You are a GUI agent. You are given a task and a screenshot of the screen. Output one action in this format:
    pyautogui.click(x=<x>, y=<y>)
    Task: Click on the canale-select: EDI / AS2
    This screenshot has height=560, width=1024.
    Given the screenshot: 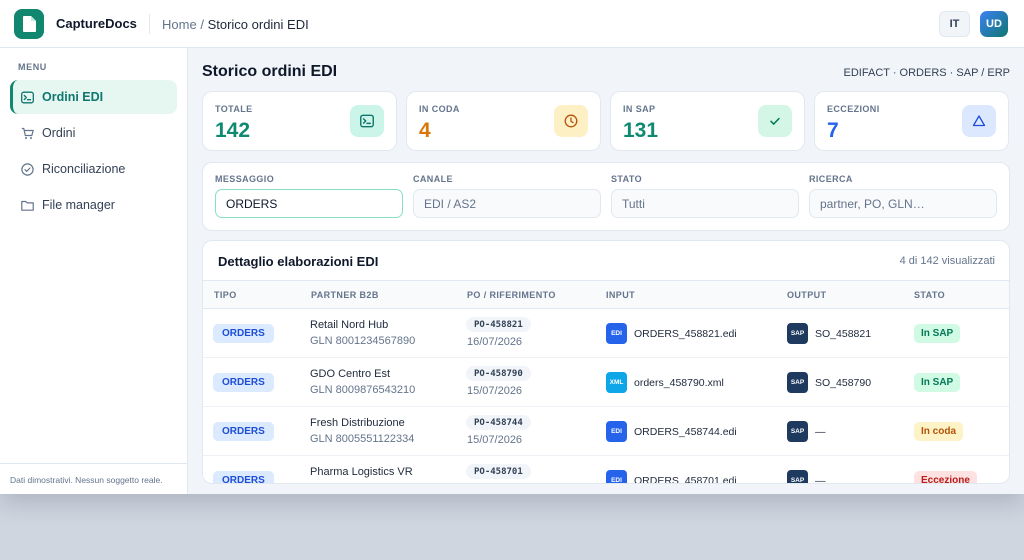 What is the action you would take?
    pyautogui.click(x=507, y=203)
    